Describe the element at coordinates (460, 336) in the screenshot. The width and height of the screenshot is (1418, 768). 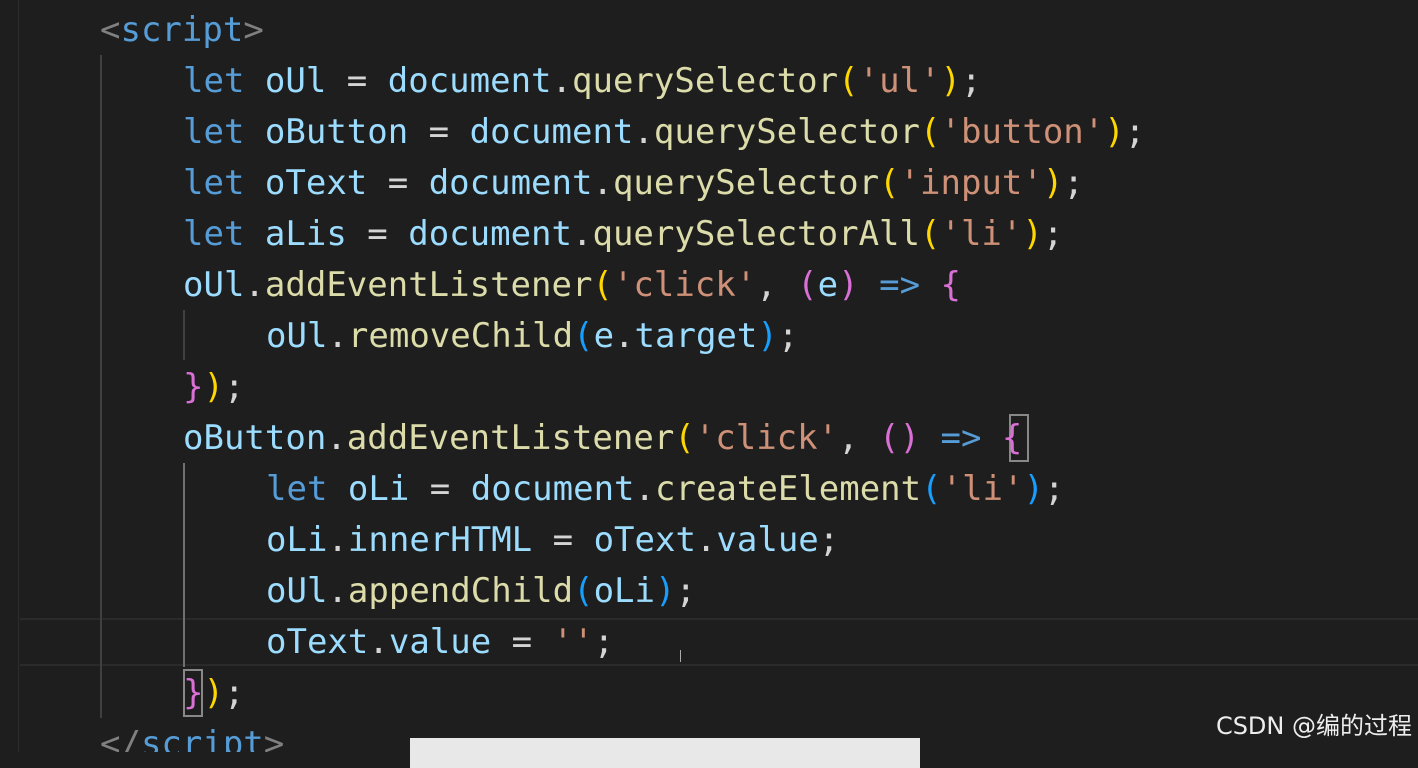
I see `code-token: removeChild` at that location.